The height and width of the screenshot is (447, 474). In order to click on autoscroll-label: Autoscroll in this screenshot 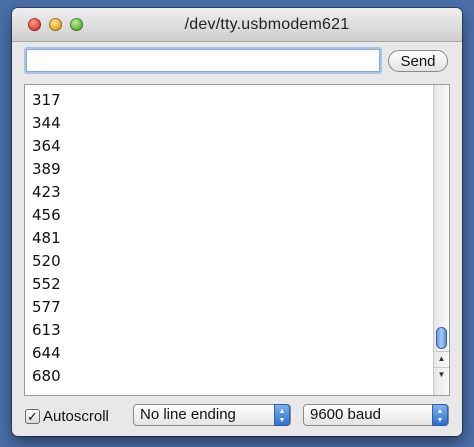, I will do `click(76, 416)`.